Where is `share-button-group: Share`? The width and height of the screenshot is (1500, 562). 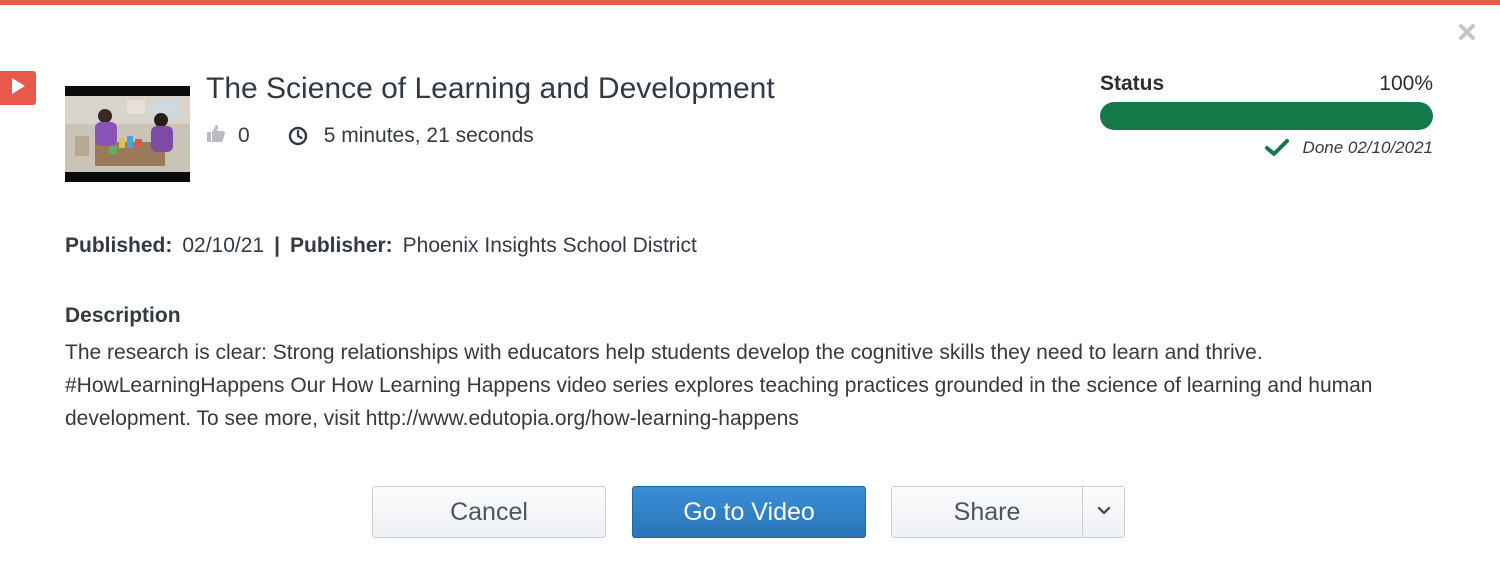 share-button-group: Share is located at coordinates (1008, 512).